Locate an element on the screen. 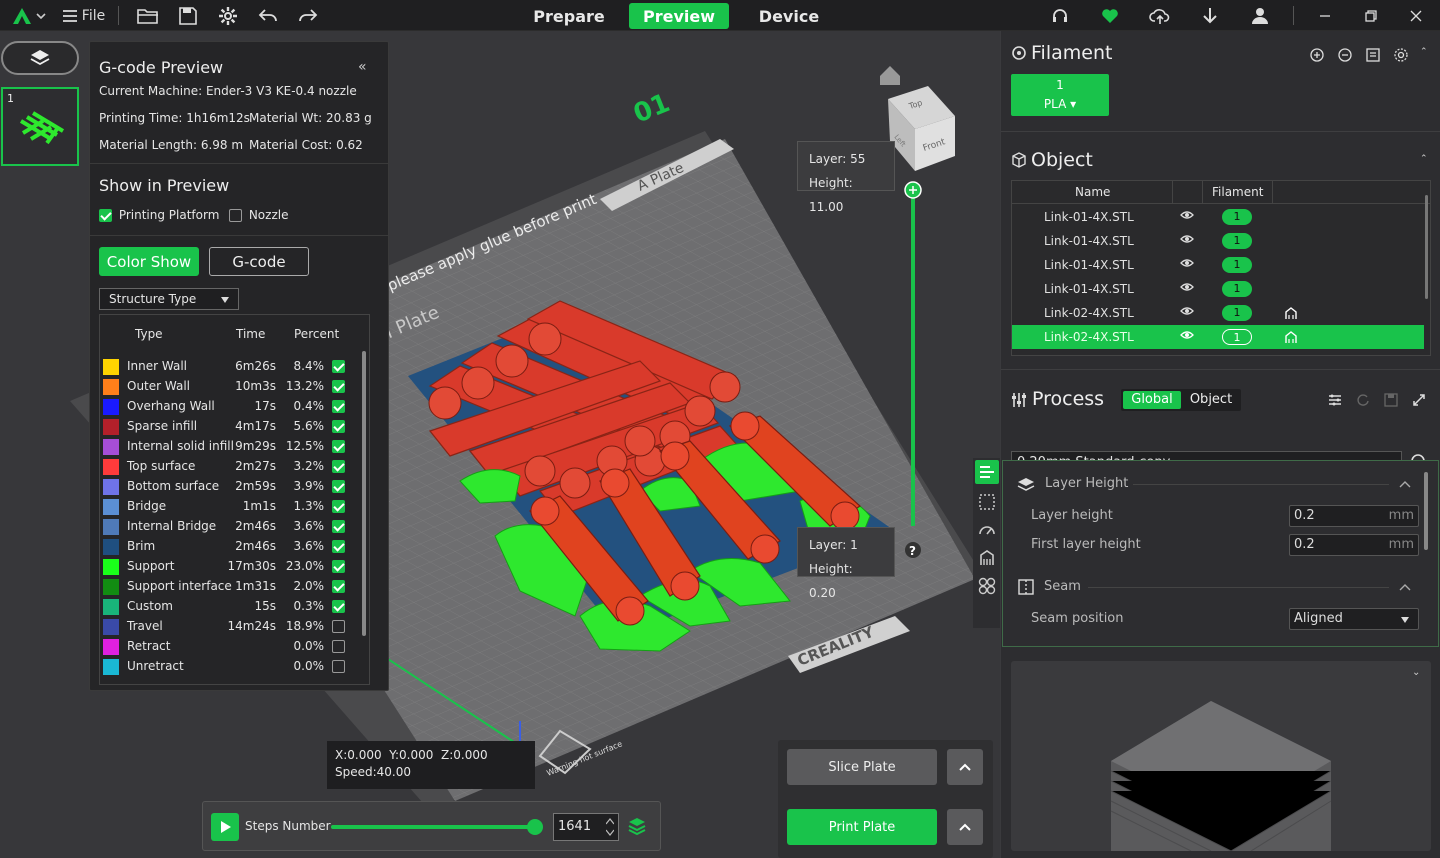  nozzle-toggle: Nozzle is located at coordinates (258, 215).